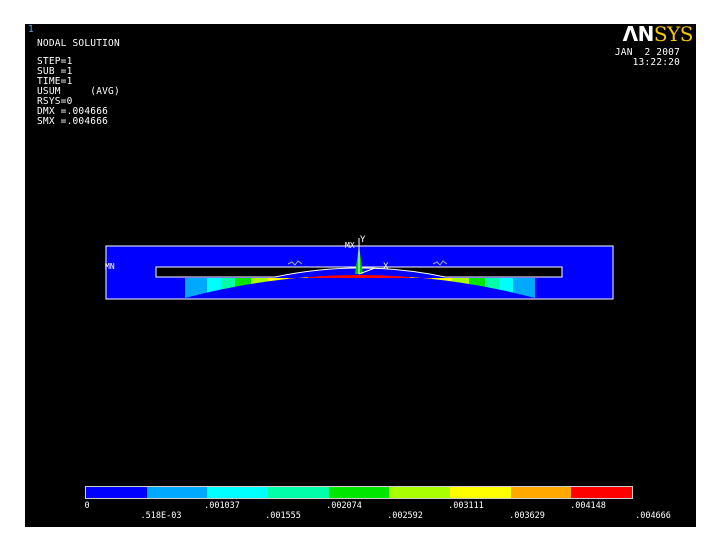 This screenshot has height=540, width=720. Describe the element at coordinates (110, 266) in the screenshot. I see `mn-label: MN` at that location.